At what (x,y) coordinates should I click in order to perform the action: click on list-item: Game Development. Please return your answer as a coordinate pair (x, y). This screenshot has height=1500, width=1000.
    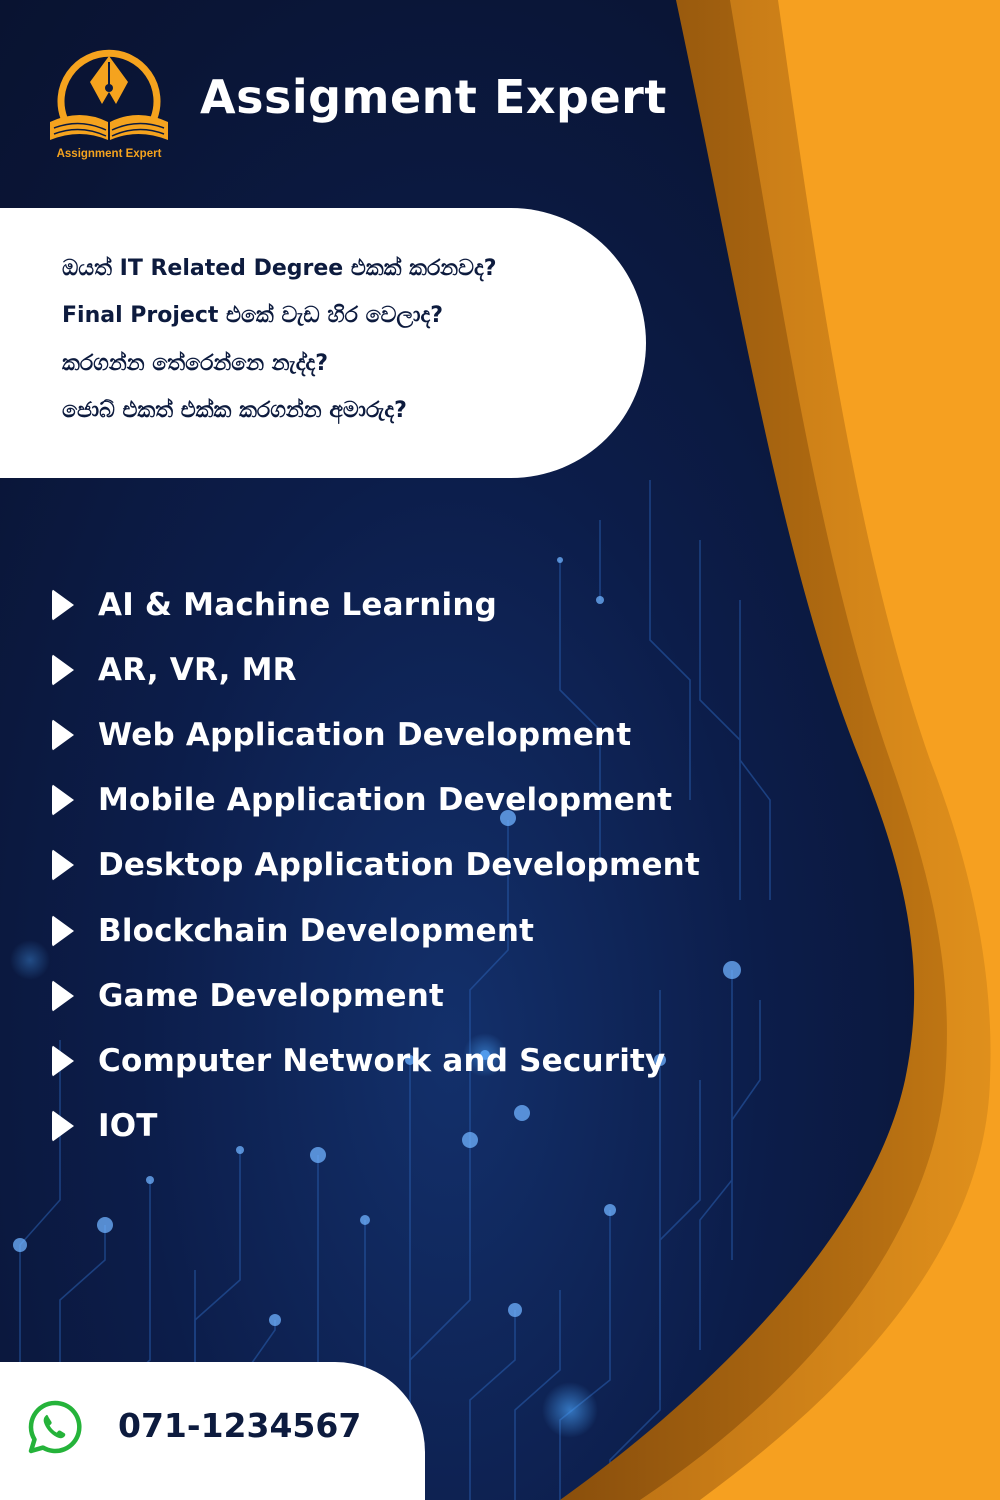
    Looking at the image, I should click on (402, 995).